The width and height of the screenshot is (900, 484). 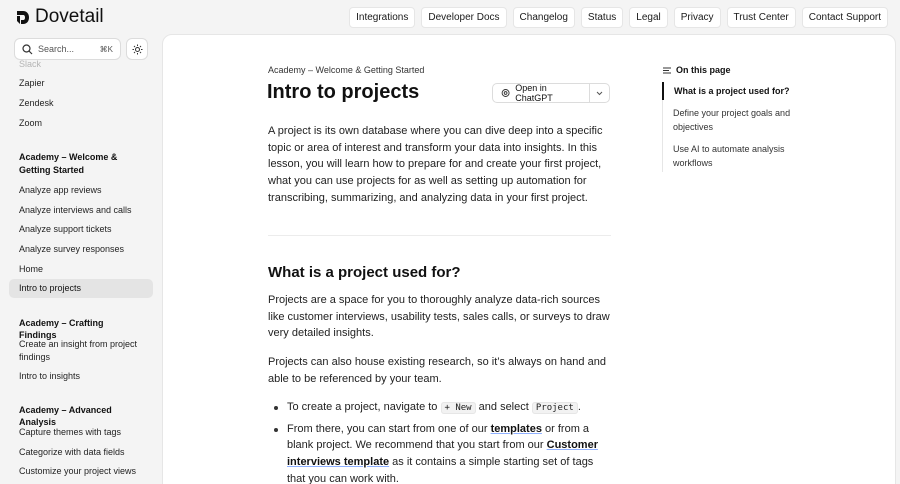 I want to click on sidebar-item-intro-to-projects: Intro to projects, so click(x=81, y=288).